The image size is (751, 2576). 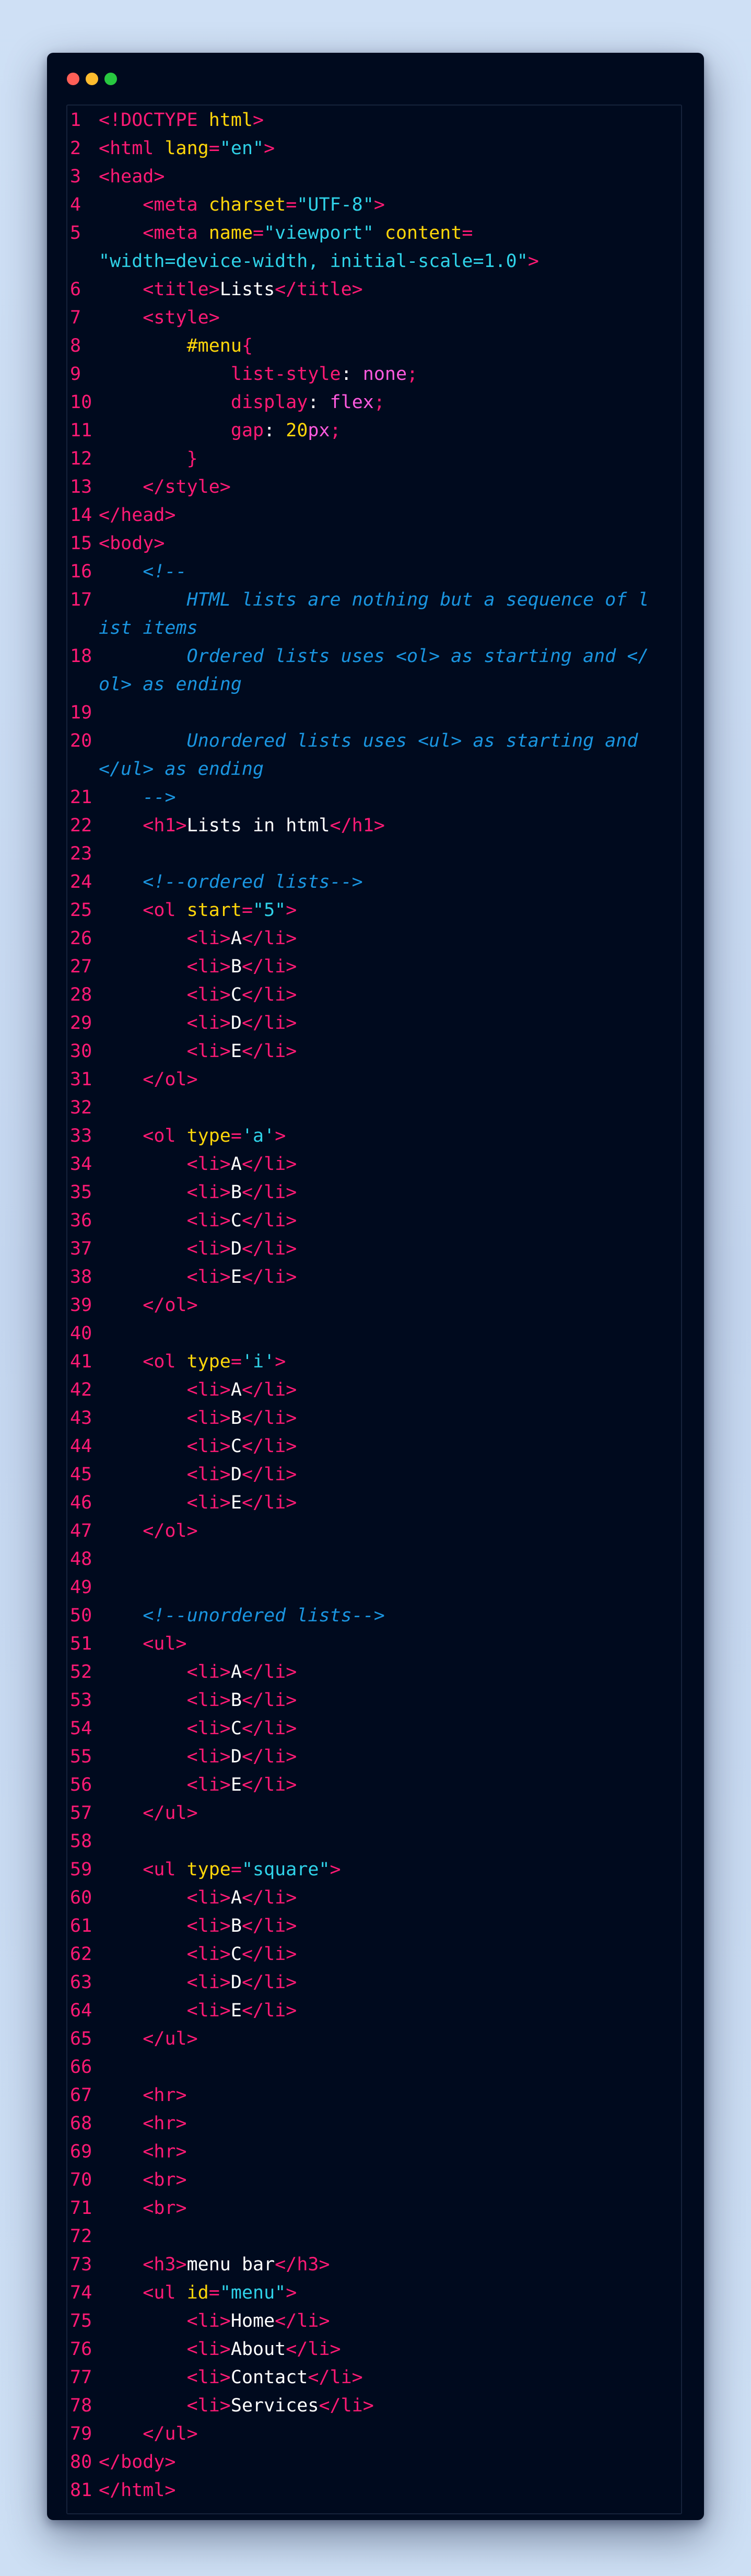 I want to click on code-token-css-property: list-style, so click(x=285, y=374).